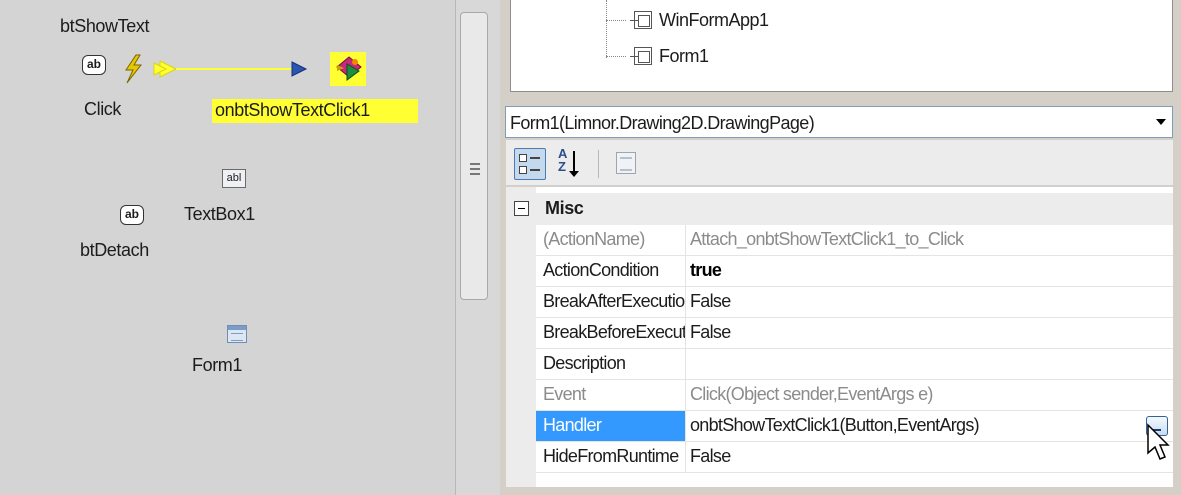 The width and height of the screenshot is (1181, 495). Describe the element at coordinates (930, 271) in the screenshot. I see `property-value: true` at that location.